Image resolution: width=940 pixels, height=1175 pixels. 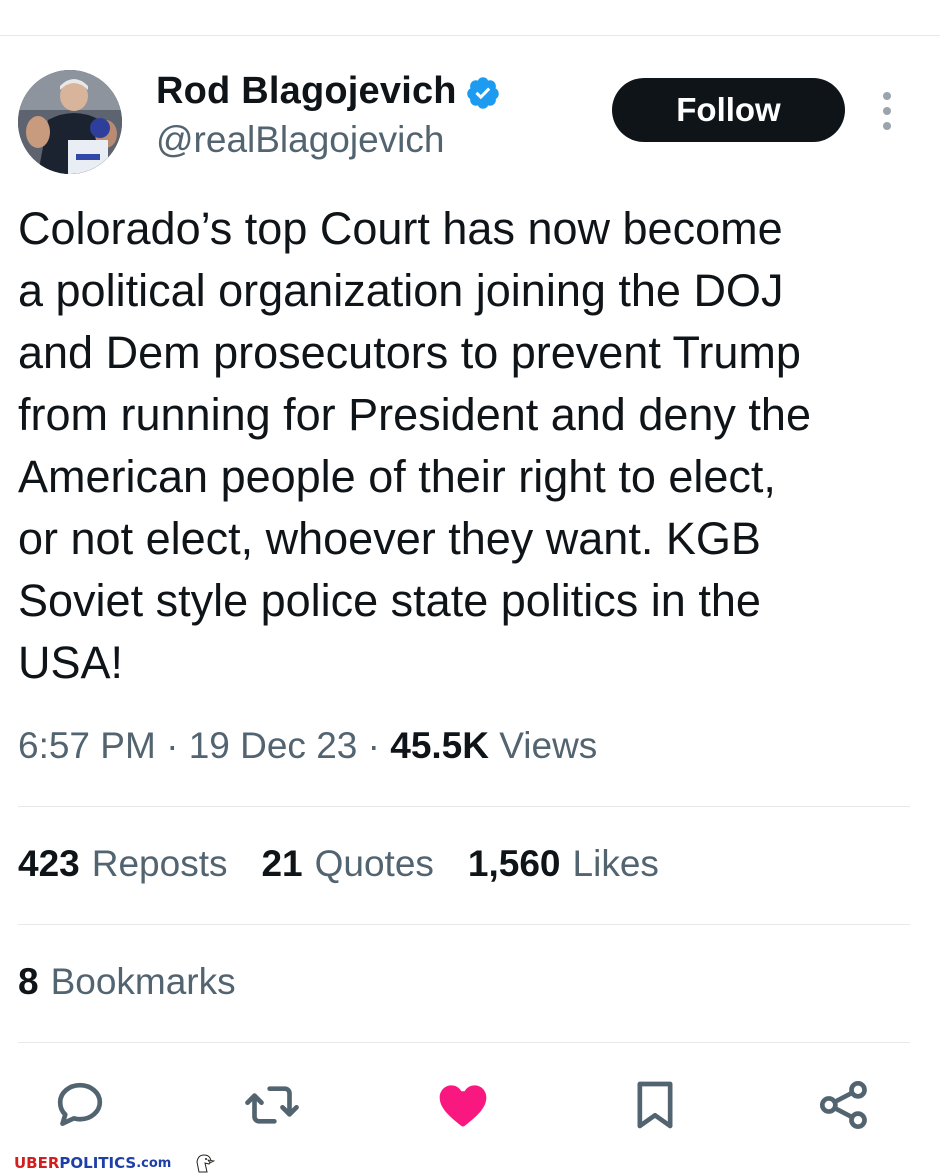 I want to click on likes-stat: 1,560 Likes, so click(x=563, y=864).